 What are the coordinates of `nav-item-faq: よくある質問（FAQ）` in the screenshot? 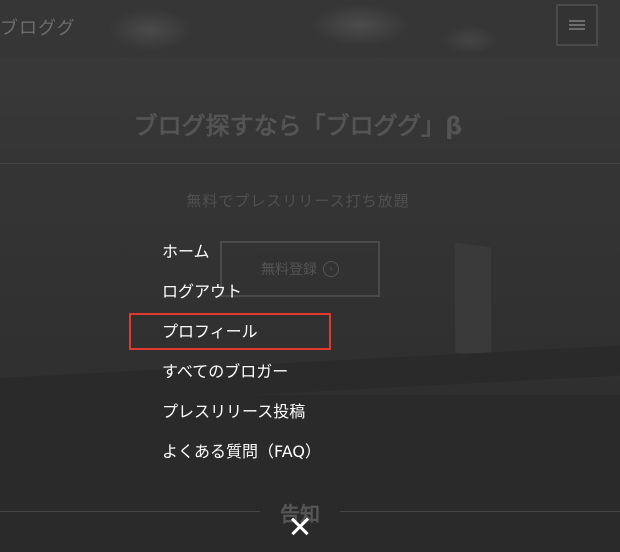 It's located at (241, 452).